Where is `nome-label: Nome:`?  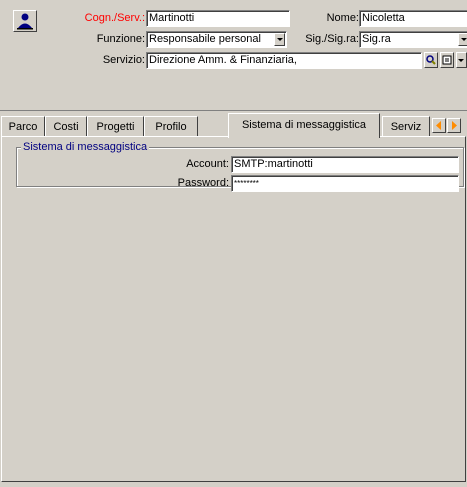
nome-label: Nome: is located at coordinates (342, 18).